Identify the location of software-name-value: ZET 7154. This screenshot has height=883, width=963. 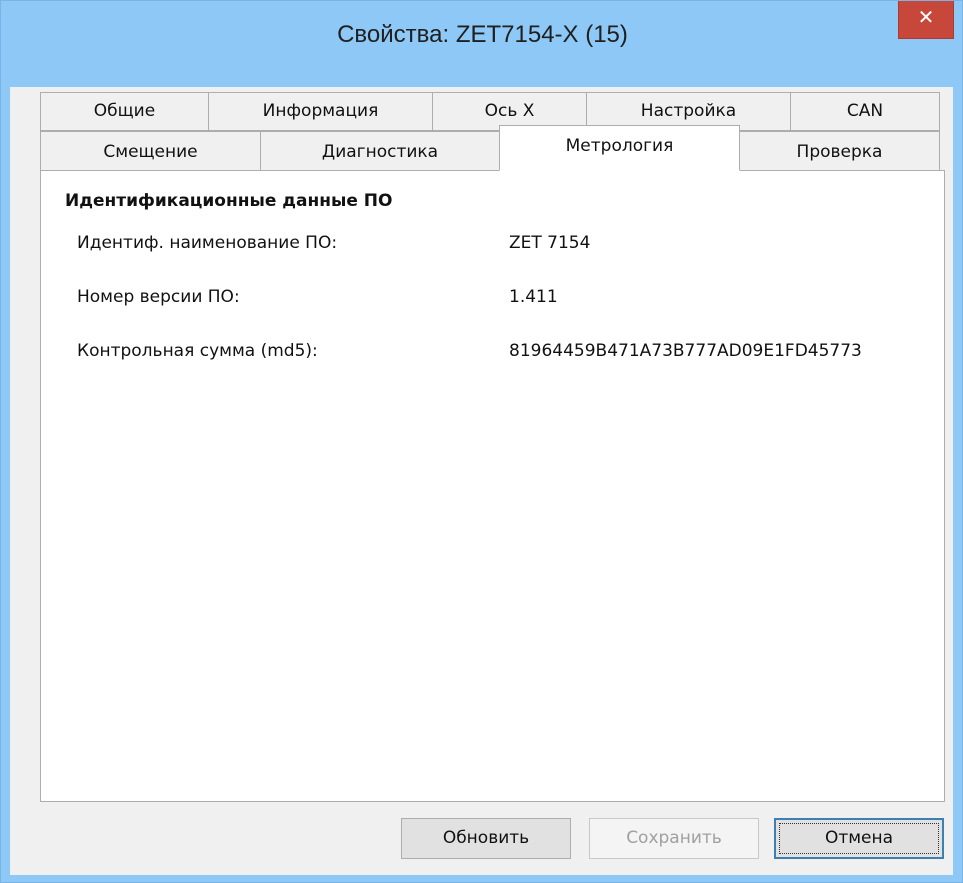
(550, 243).